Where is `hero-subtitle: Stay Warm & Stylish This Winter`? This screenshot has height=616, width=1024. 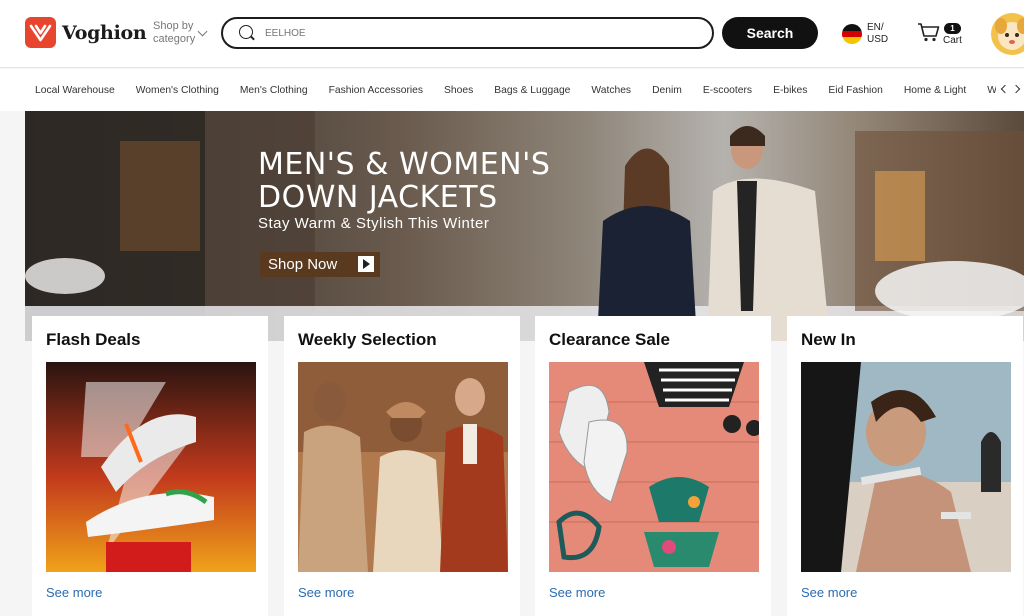 hero-subtitle: Stay Warm & Stylish This Winter is located at coordinates (374, 223).